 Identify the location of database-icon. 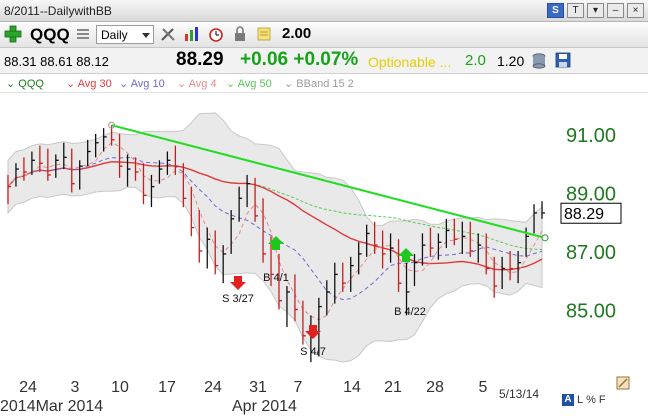
(539, 61).